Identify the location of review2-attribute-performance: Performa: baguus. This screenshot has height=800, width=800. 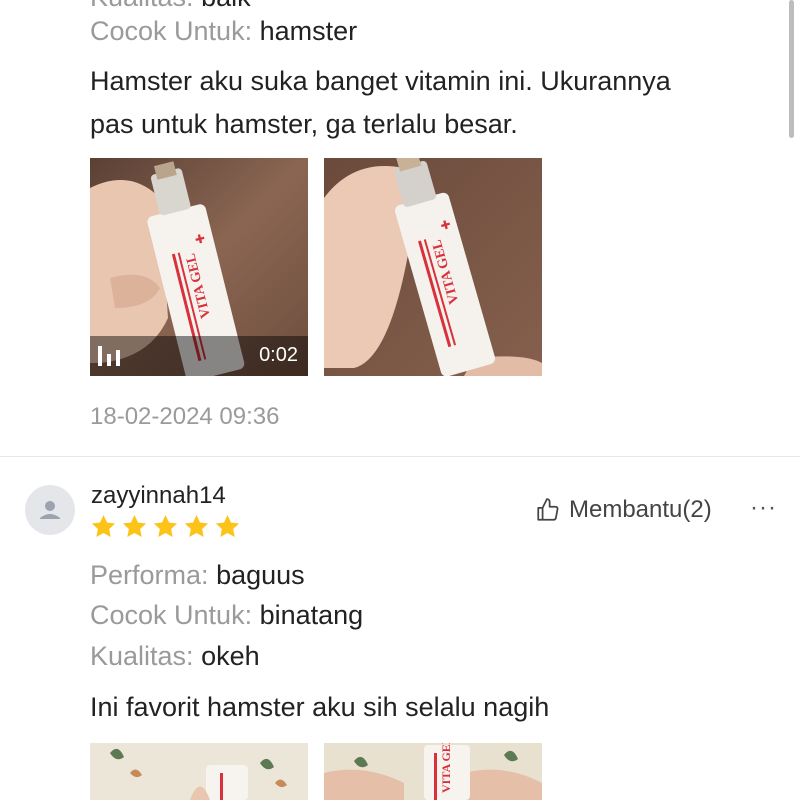
(197, 575).